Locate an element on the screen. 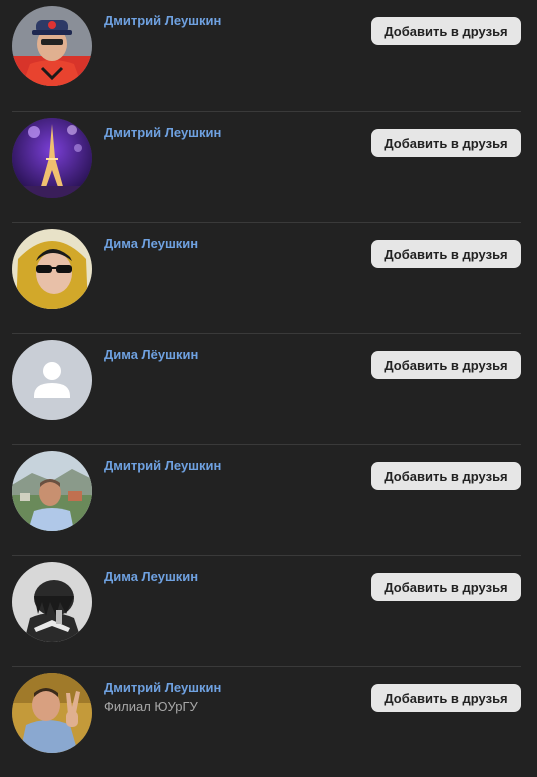 This screenshot has width=537, height=777. anime-avatar is located at coordinates (52, 602).